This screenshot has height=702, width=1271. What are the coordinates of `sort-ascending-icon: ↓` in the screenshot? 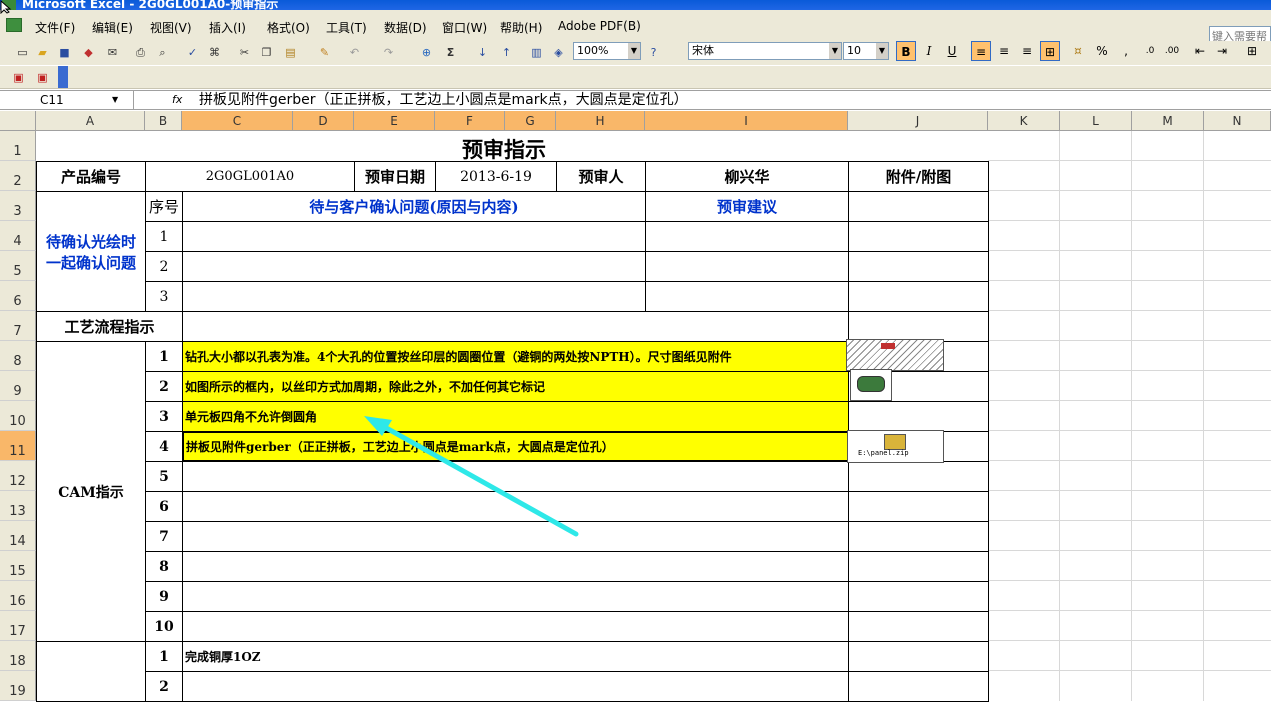 It's located at (482, 52).